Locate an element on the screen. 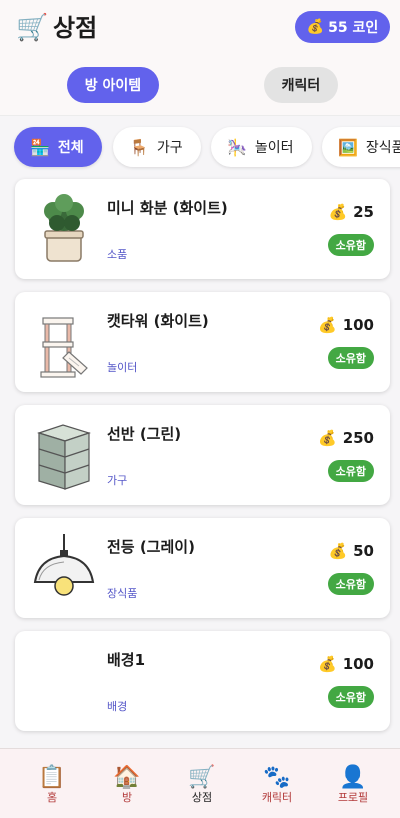  chip-label: 놀이터 is located at coordinates (274, 148).